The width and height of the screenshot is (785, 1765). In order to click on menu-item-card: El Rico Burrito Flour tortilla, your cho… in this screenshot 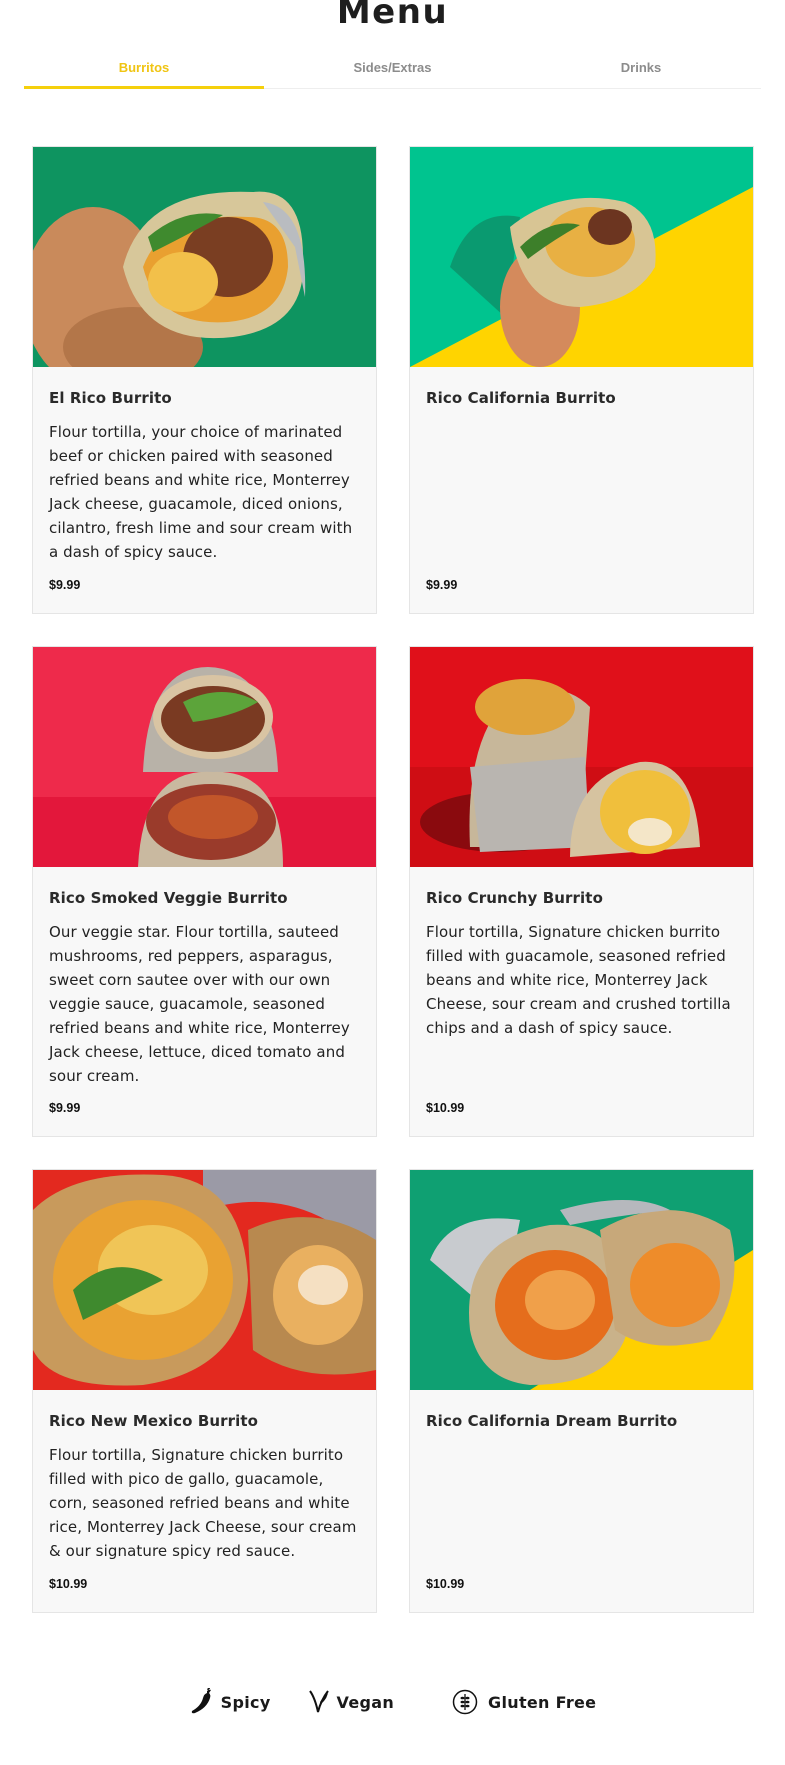, I will do `click(204, 380)`.